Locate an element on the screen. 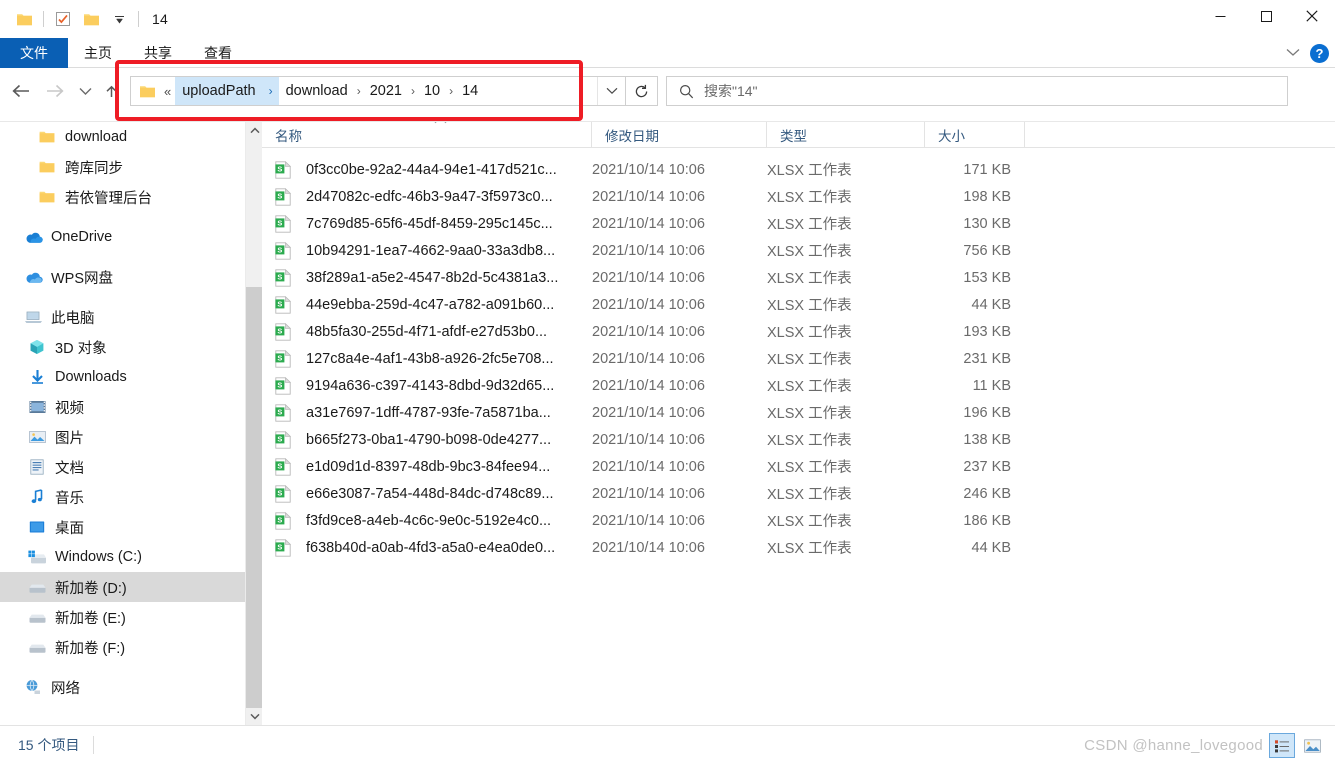 The width and height of the screenshot is (1335, 764). column-header-size: 大小 is located at coordinates (975, 135).